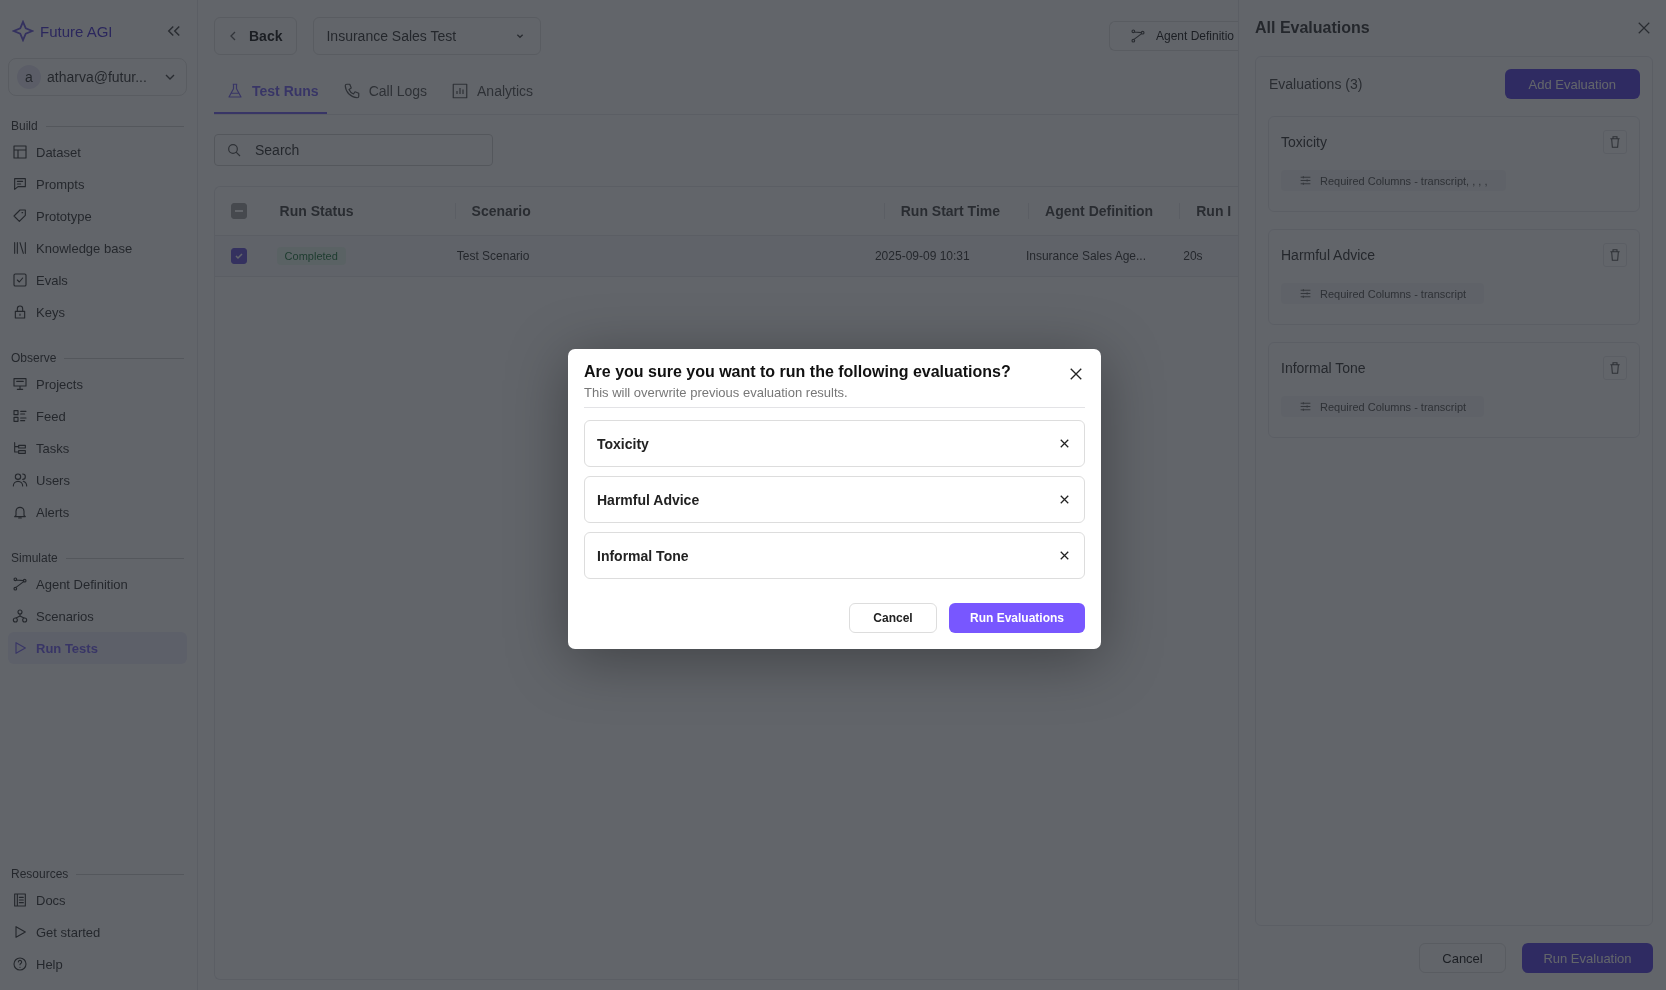  What do you see at coordinates (922, 256) in the screenshot?
I see `table-cell: 2025-09-09 10:31` at bounding box center [922, 256].